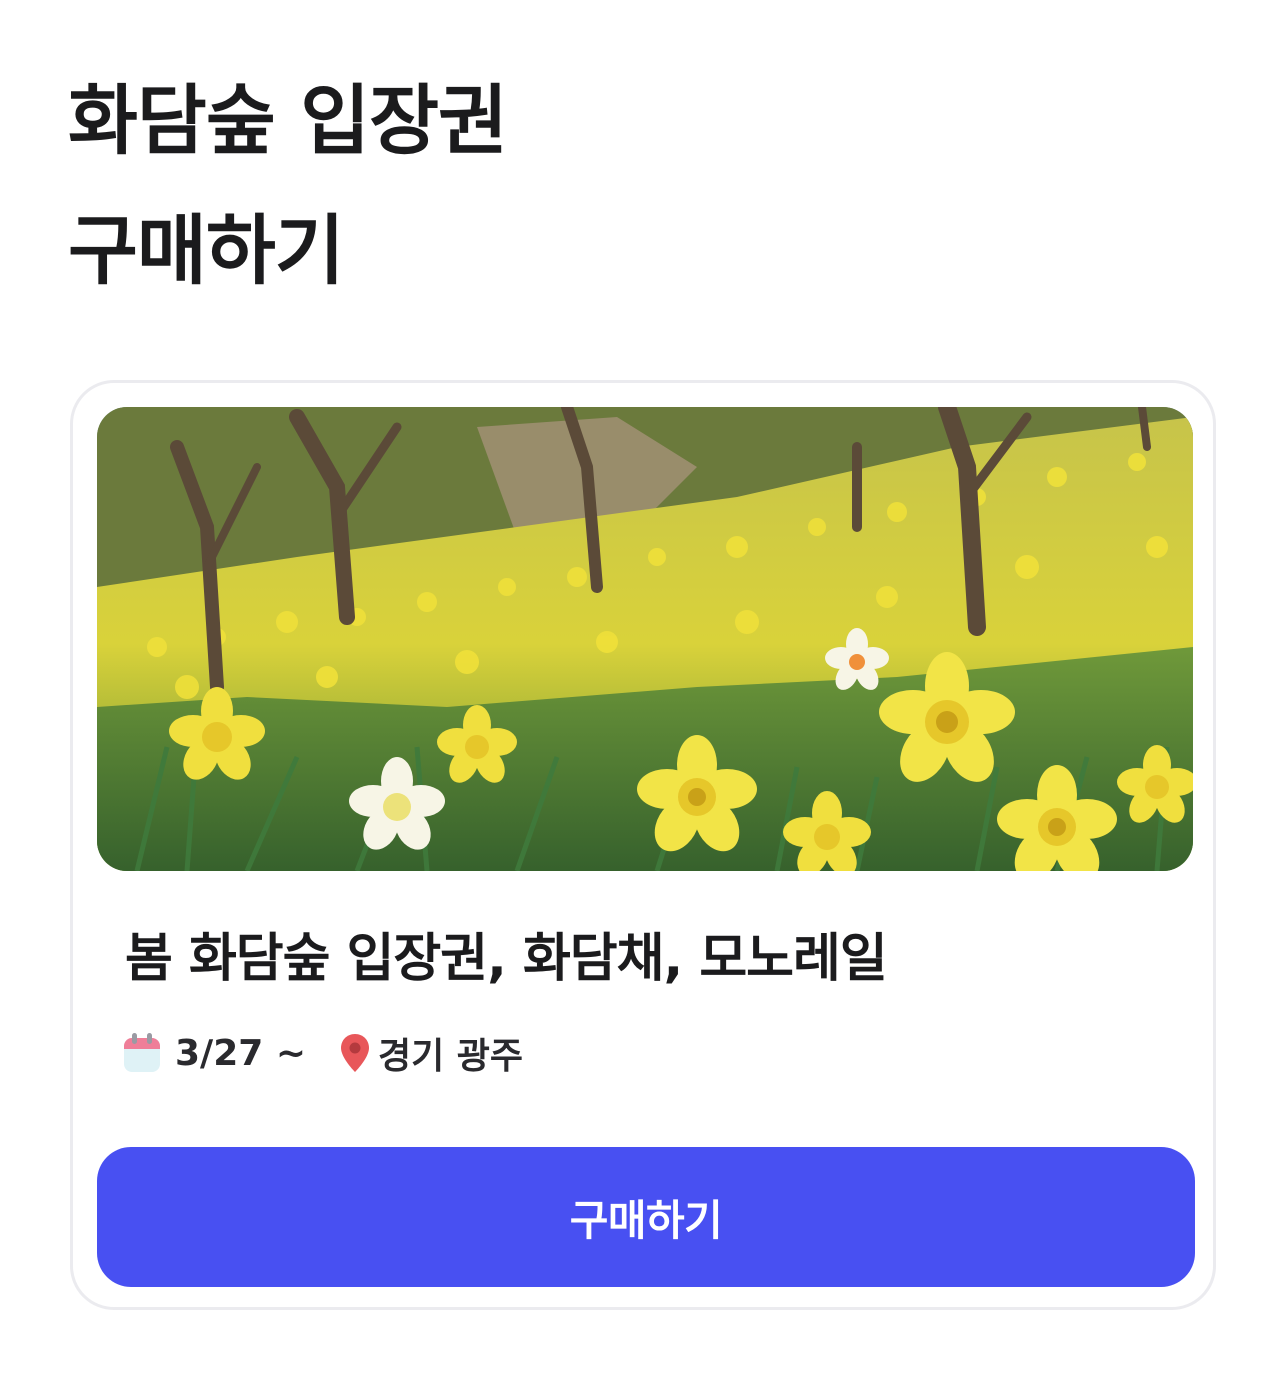  Describe the element at coordinates (506, 959) in the screenshot. I see `event-title: 봄 화담숲 입장권, 화담채, 모노레일` at that location.